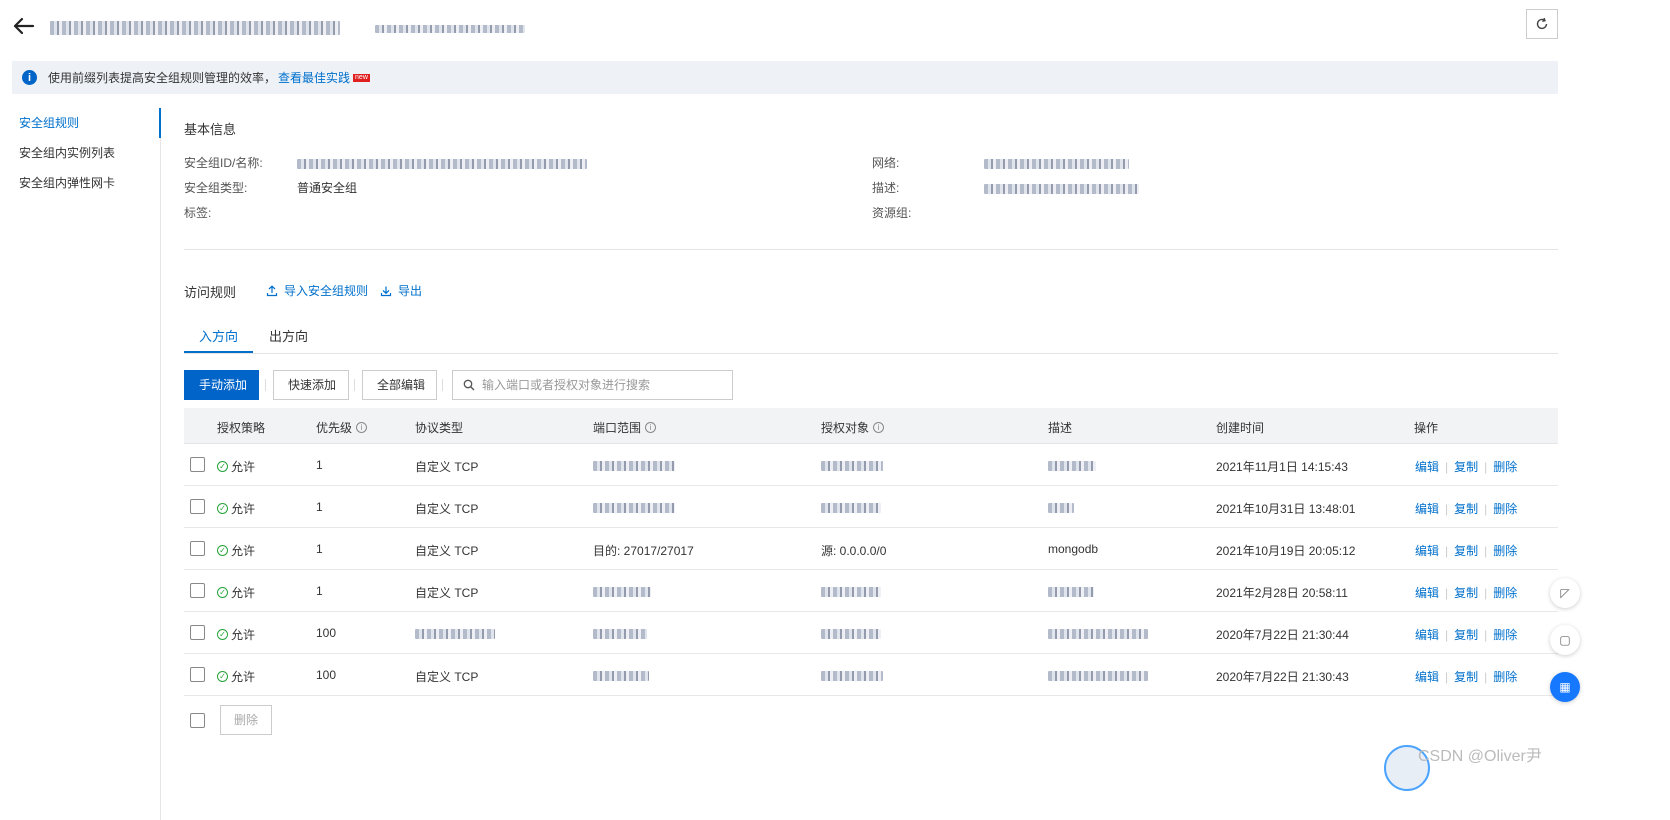 The width and height of the screenshot is (1670, 820). What do you see at coordinates (314, 77) in the screenshot?
I see `best-practice-link: 查看最佳实践` at bounding box center [314, 77].